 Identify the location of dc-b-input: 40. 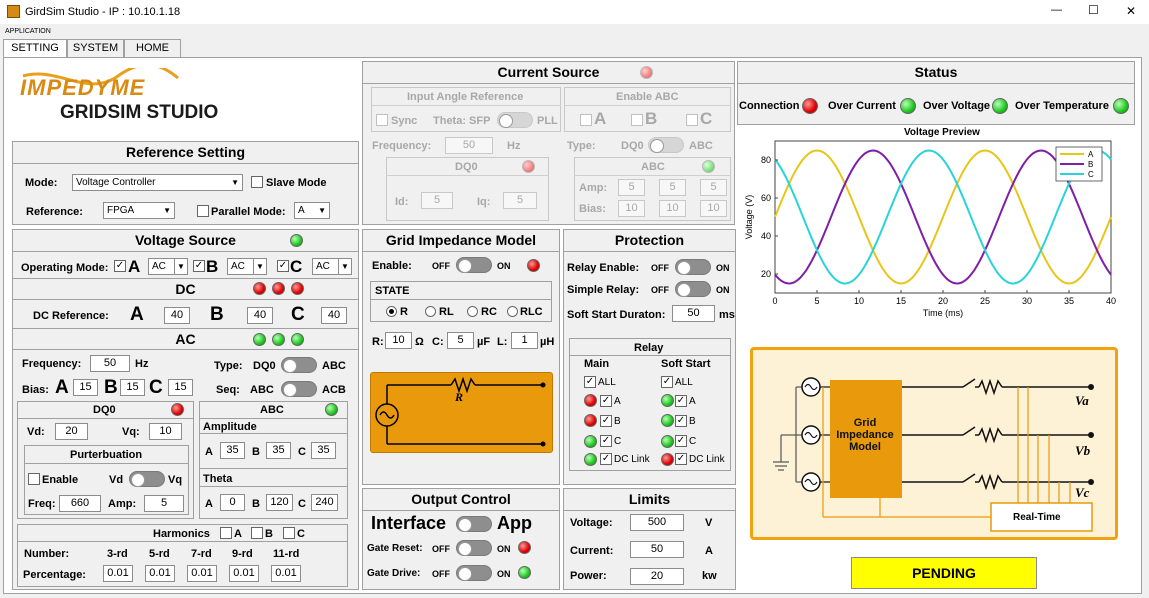
(260, 315).